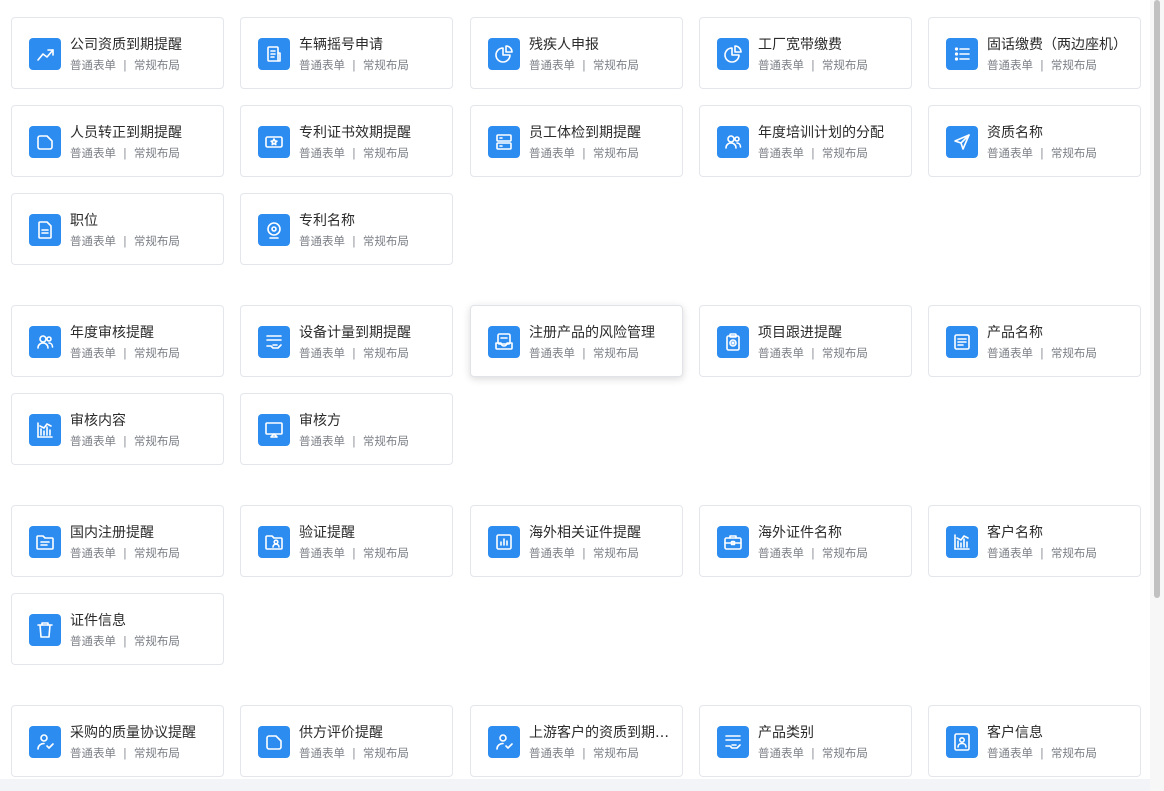 This screenshot has height=791, width=1164. Describe the element at coordinates (962, 742) in the screenshot. I see `id-card-icon` at that location.